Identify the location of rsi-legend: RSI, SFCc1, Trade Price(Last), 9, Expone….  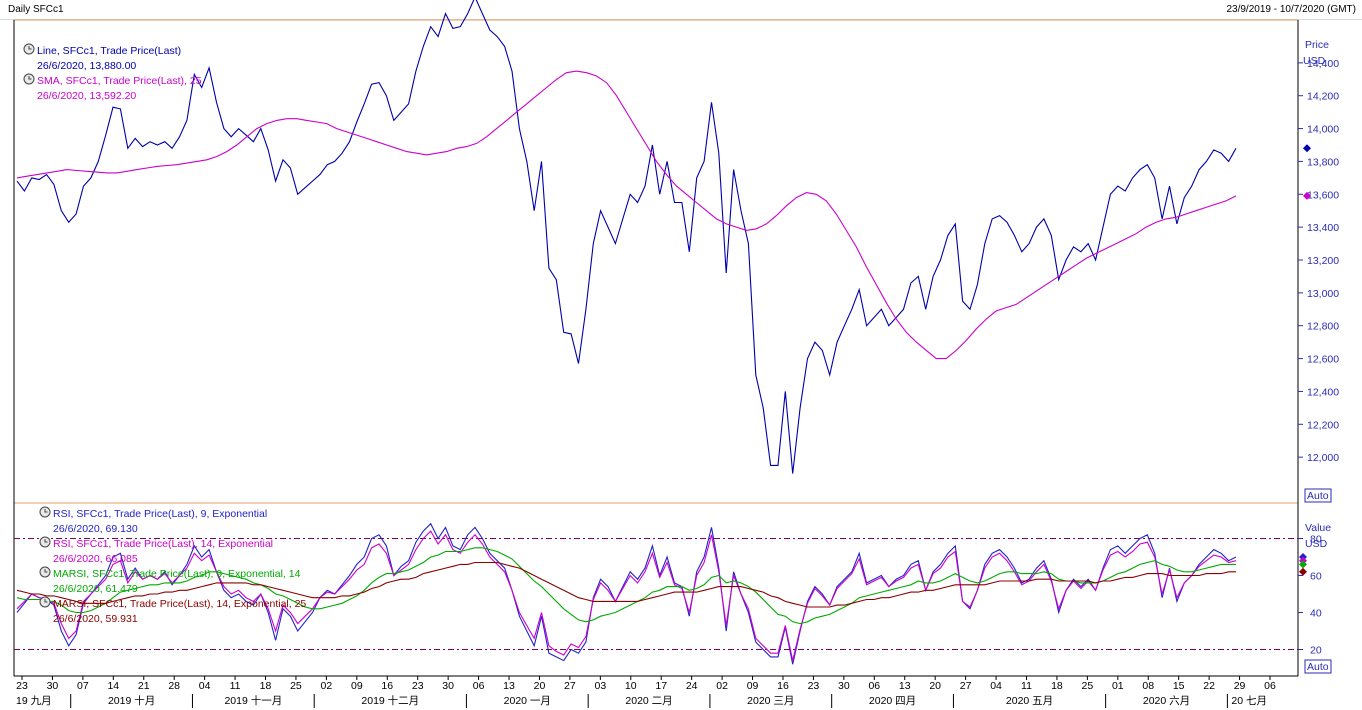
(172, 565).